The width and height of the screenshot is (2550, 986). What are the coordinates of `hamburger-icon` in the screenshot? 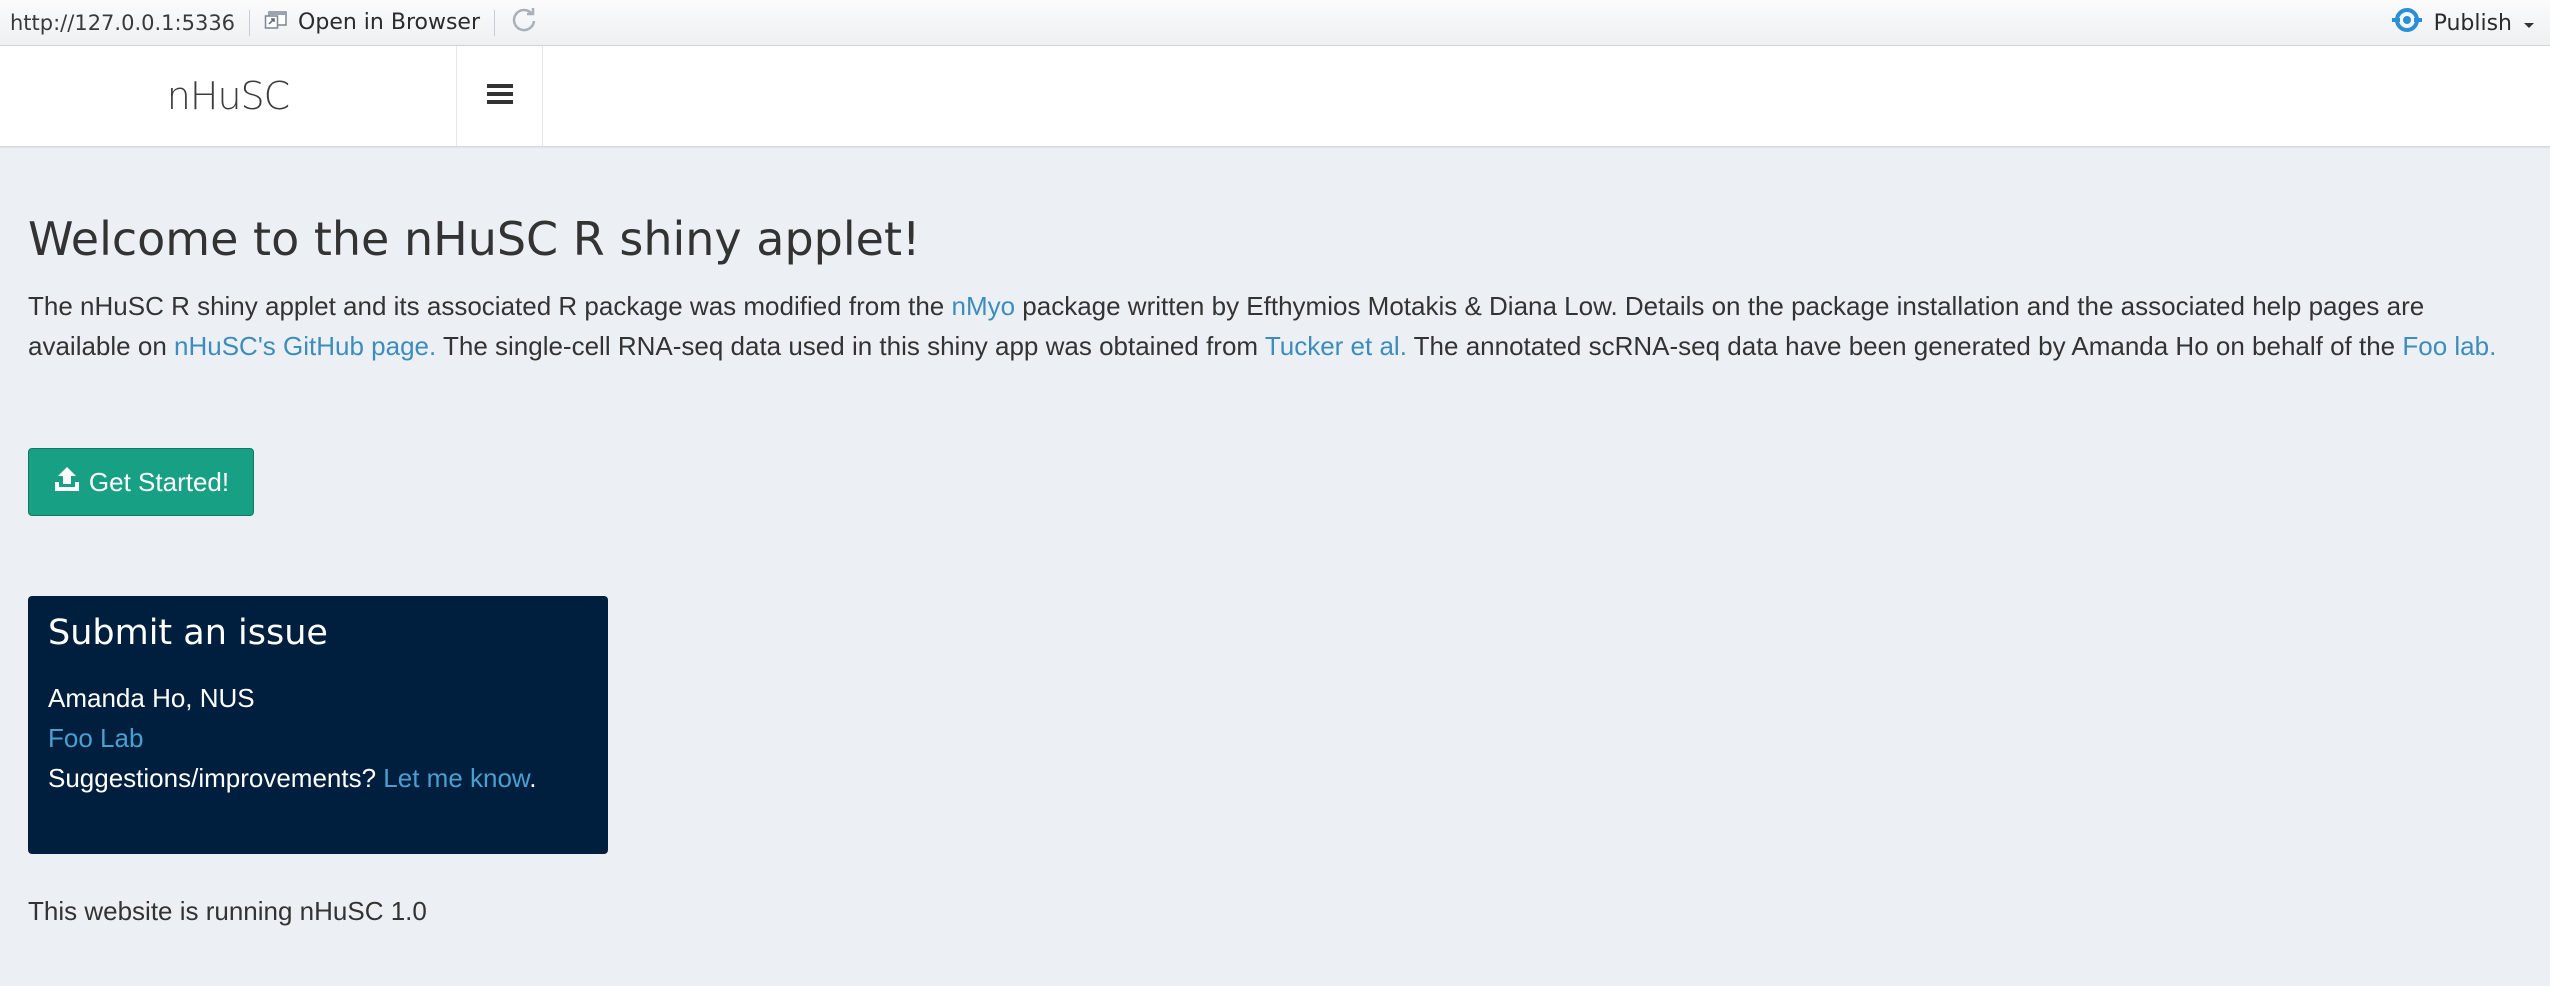 It's located at (499, 96).